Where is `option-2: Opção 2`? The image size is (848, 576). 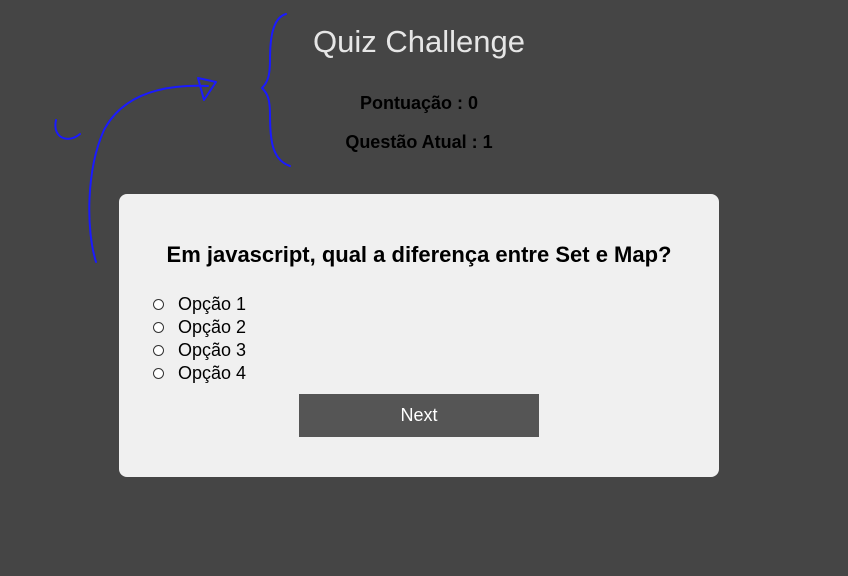 option-2: Opção 2 is located at coordinates (199, 327).